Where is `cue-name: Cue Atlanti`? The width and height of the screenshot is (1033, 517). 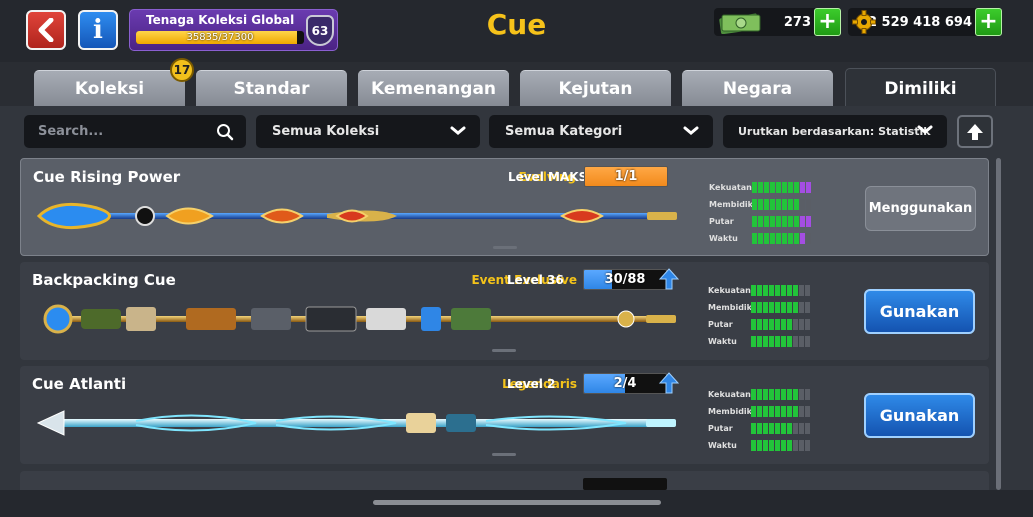
cue-name: Cue Atlanti is located at coordinates (79, 384).